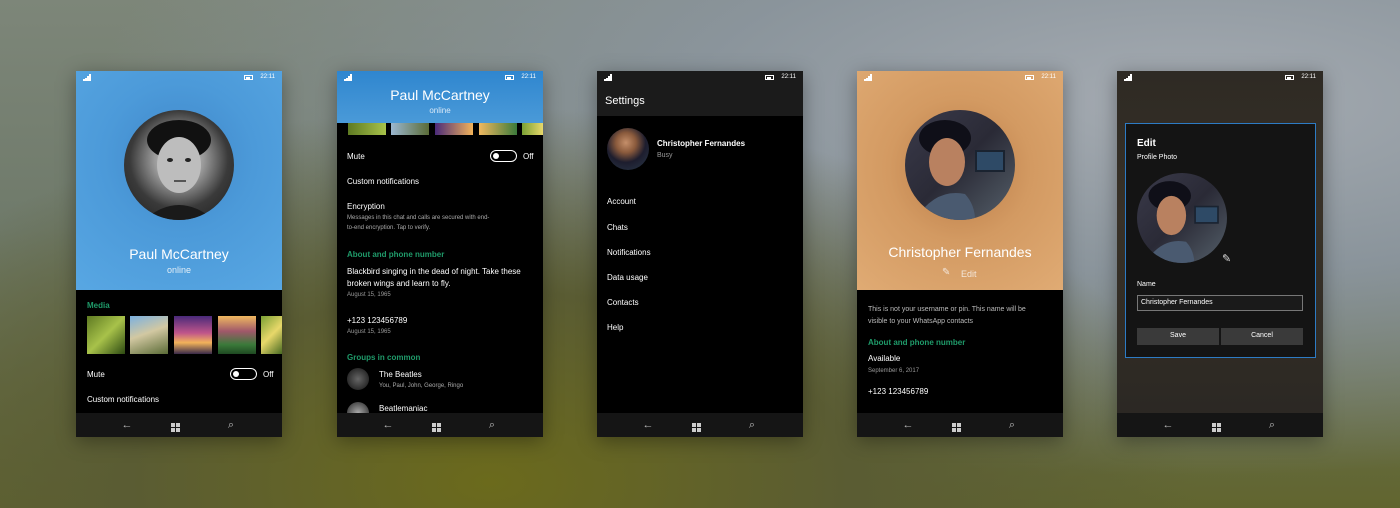 The height and width of the screenshot is (508, 1400). I want to click on phone-date: August 15, 1965, so click(369, 332).